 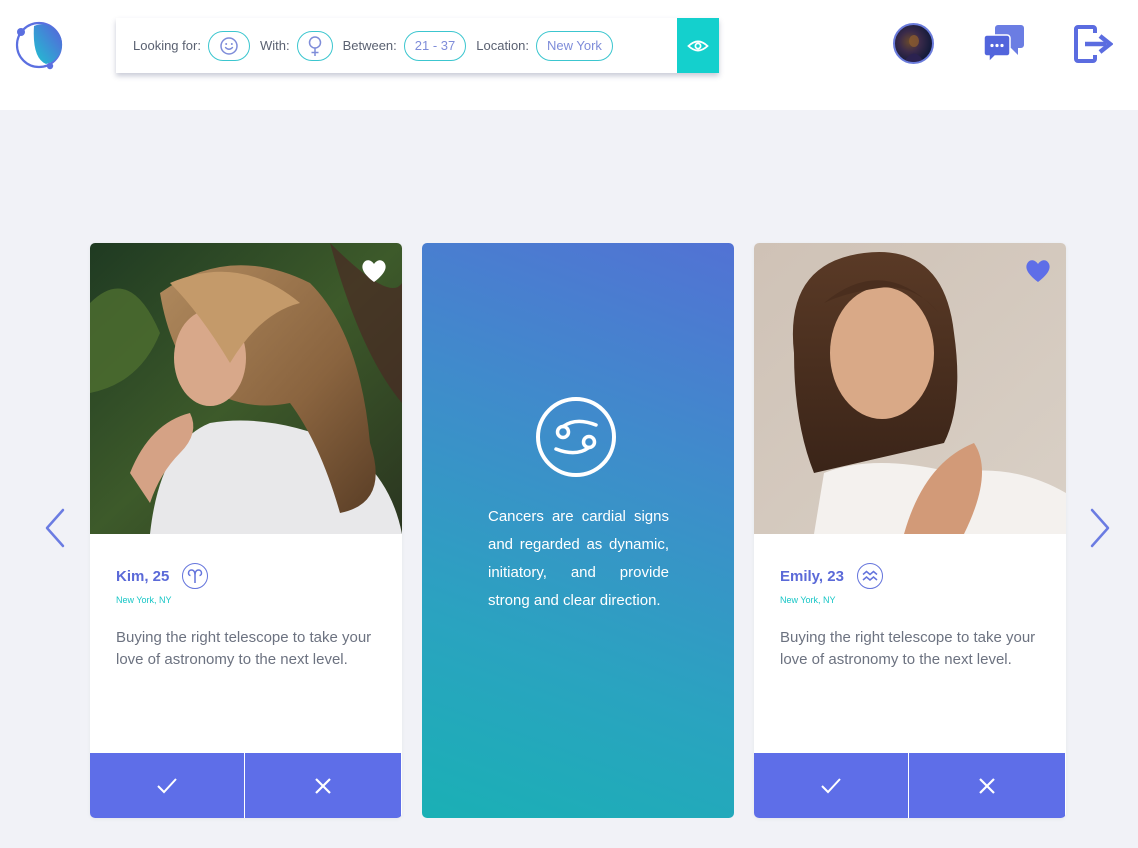 What do you see at coordinates (574, 45) in the screenshot?
I see `location-selector: New York` at bounding box center [574, 45].